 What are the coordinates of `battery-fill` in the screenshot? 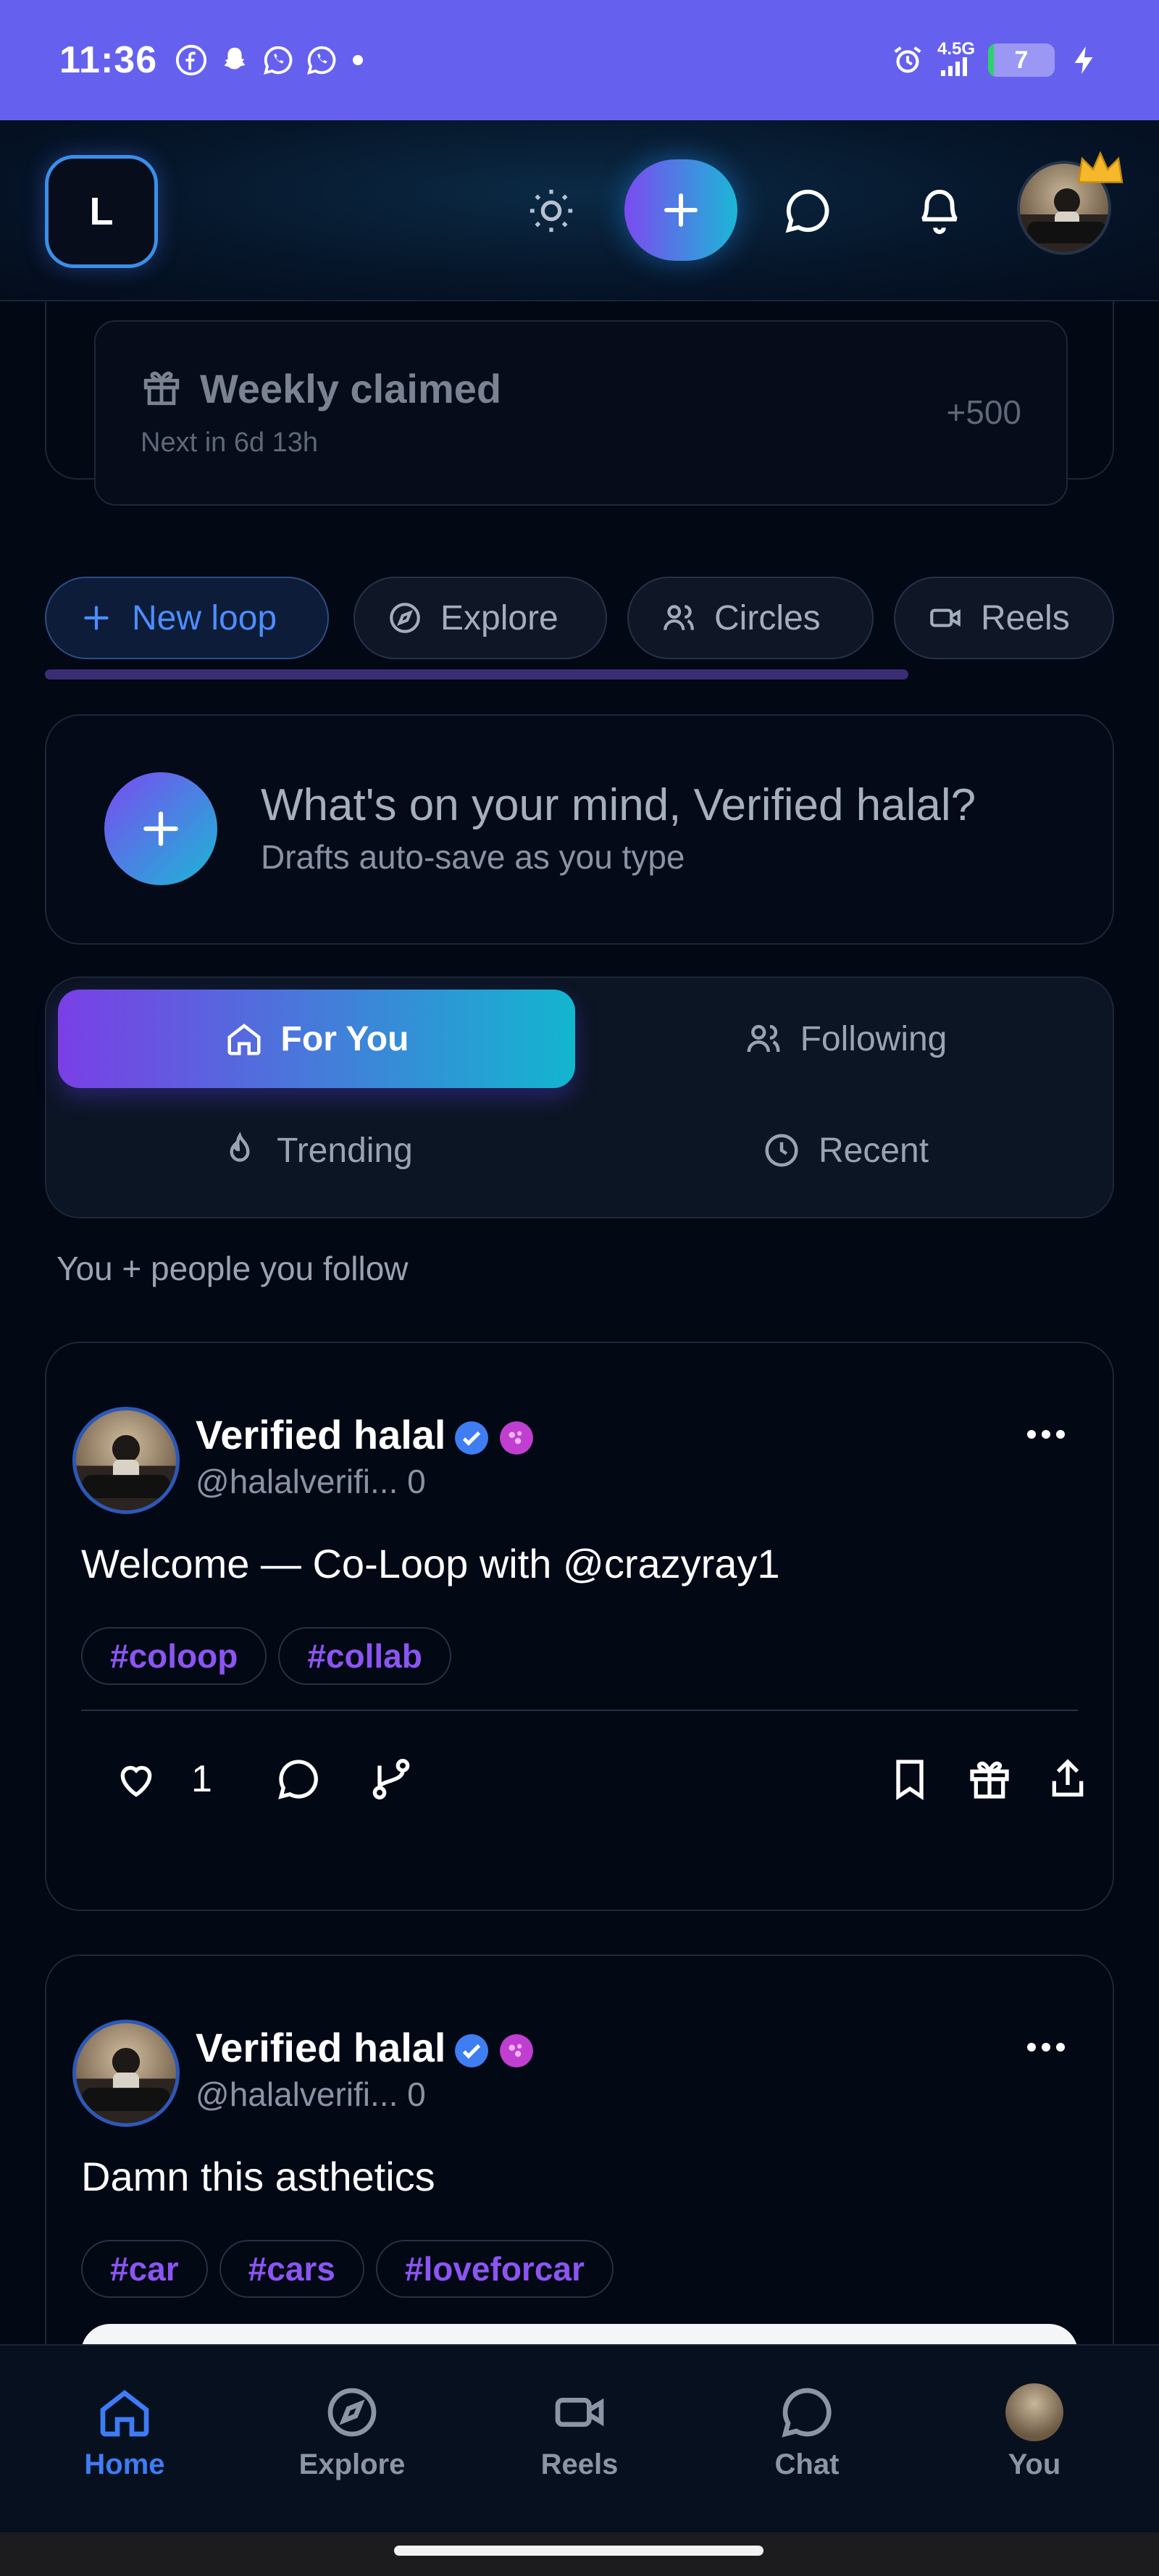 It's located at (991, 60).